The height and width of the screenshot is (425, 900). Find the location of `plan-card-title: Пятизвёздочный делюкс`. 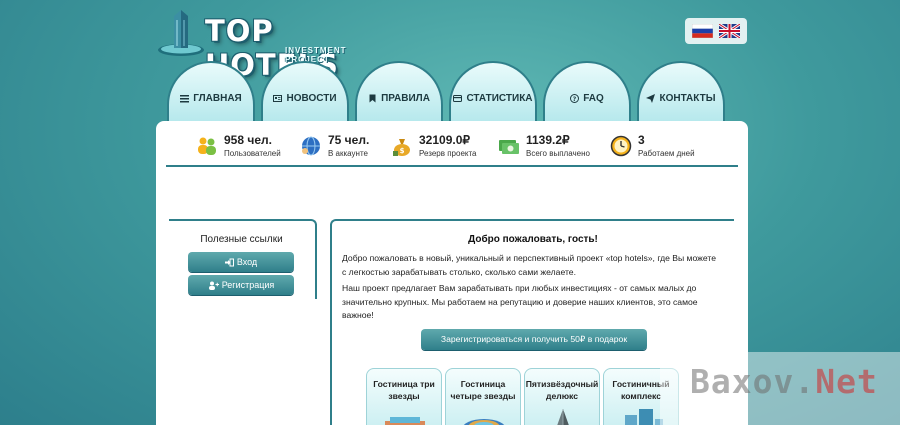

plan-card-title: Пятизвёздочный делюкс is located at coordinates (562, 390).